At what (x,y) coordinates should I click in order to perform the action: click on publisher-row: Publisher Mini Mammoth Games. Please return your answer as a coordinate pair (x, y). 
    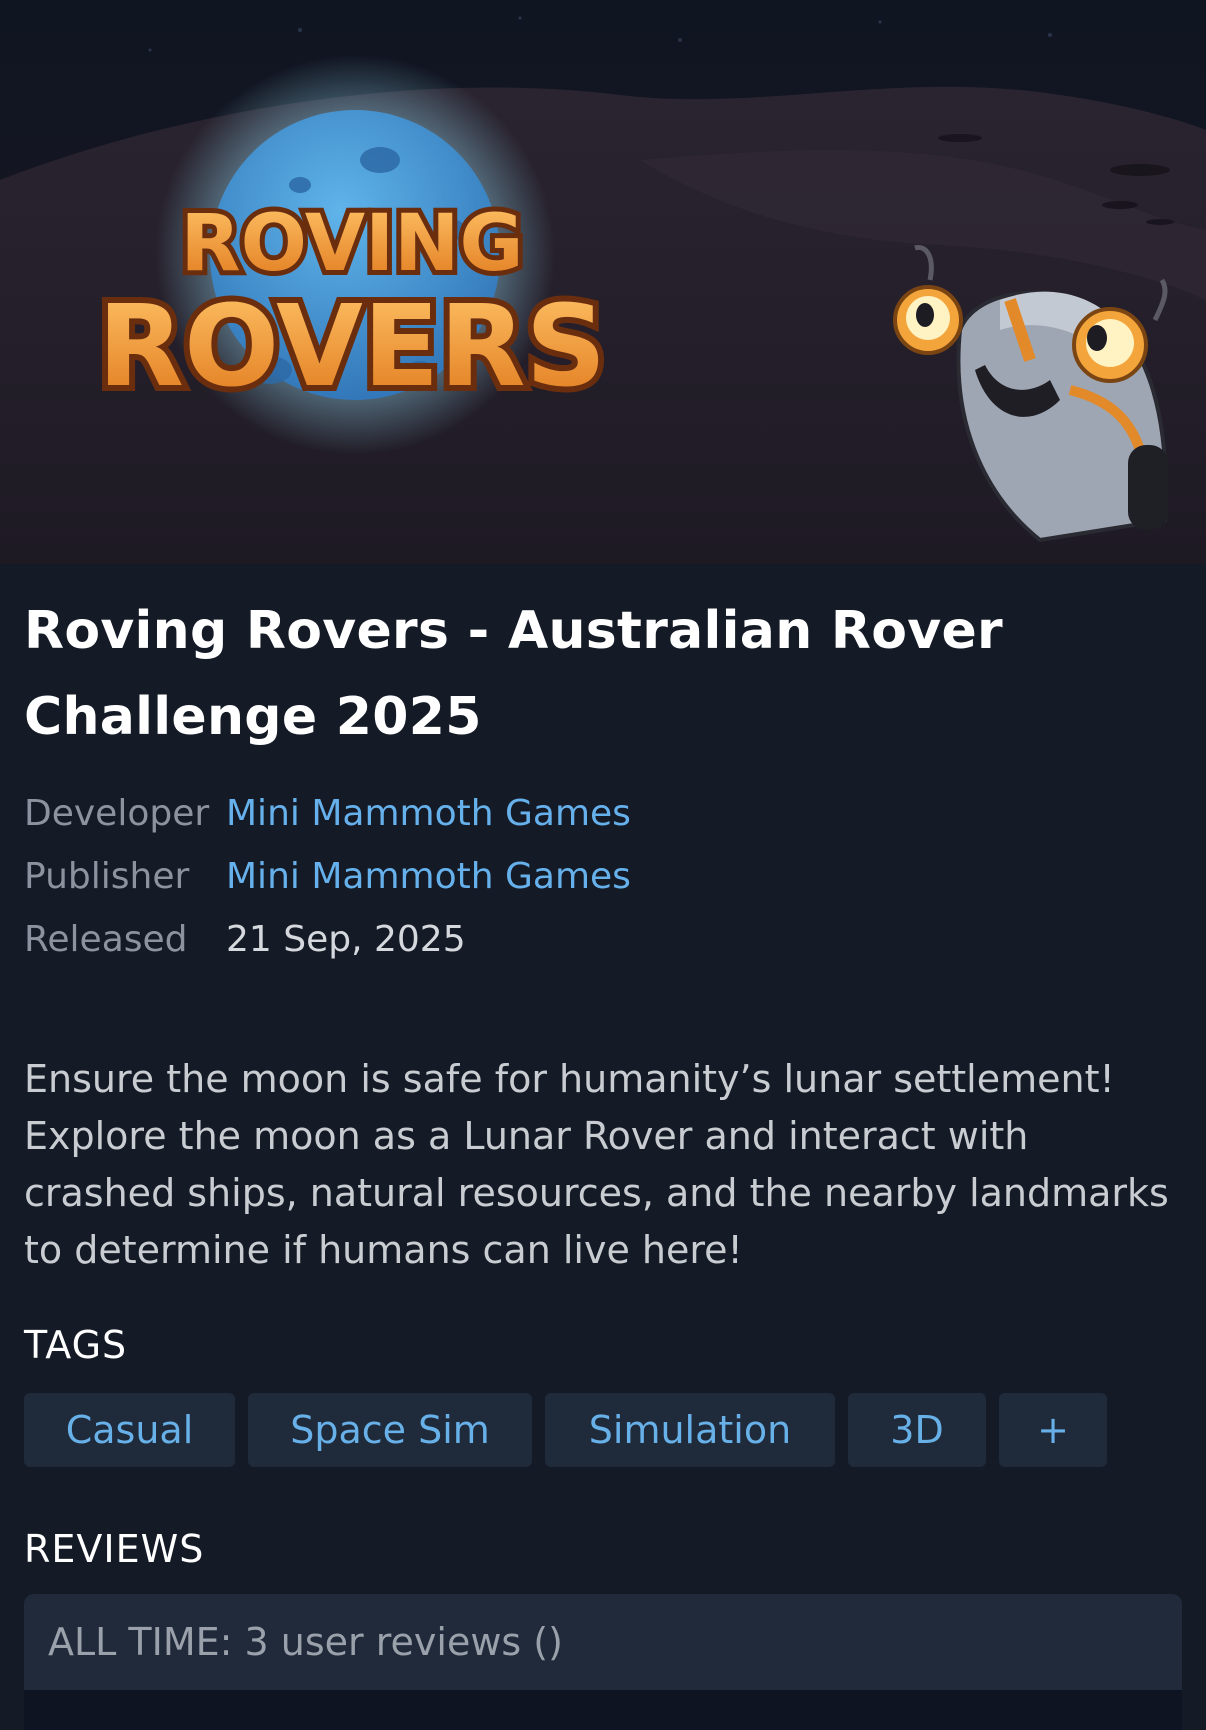
    Looking at the image, I should click on (603, 876).